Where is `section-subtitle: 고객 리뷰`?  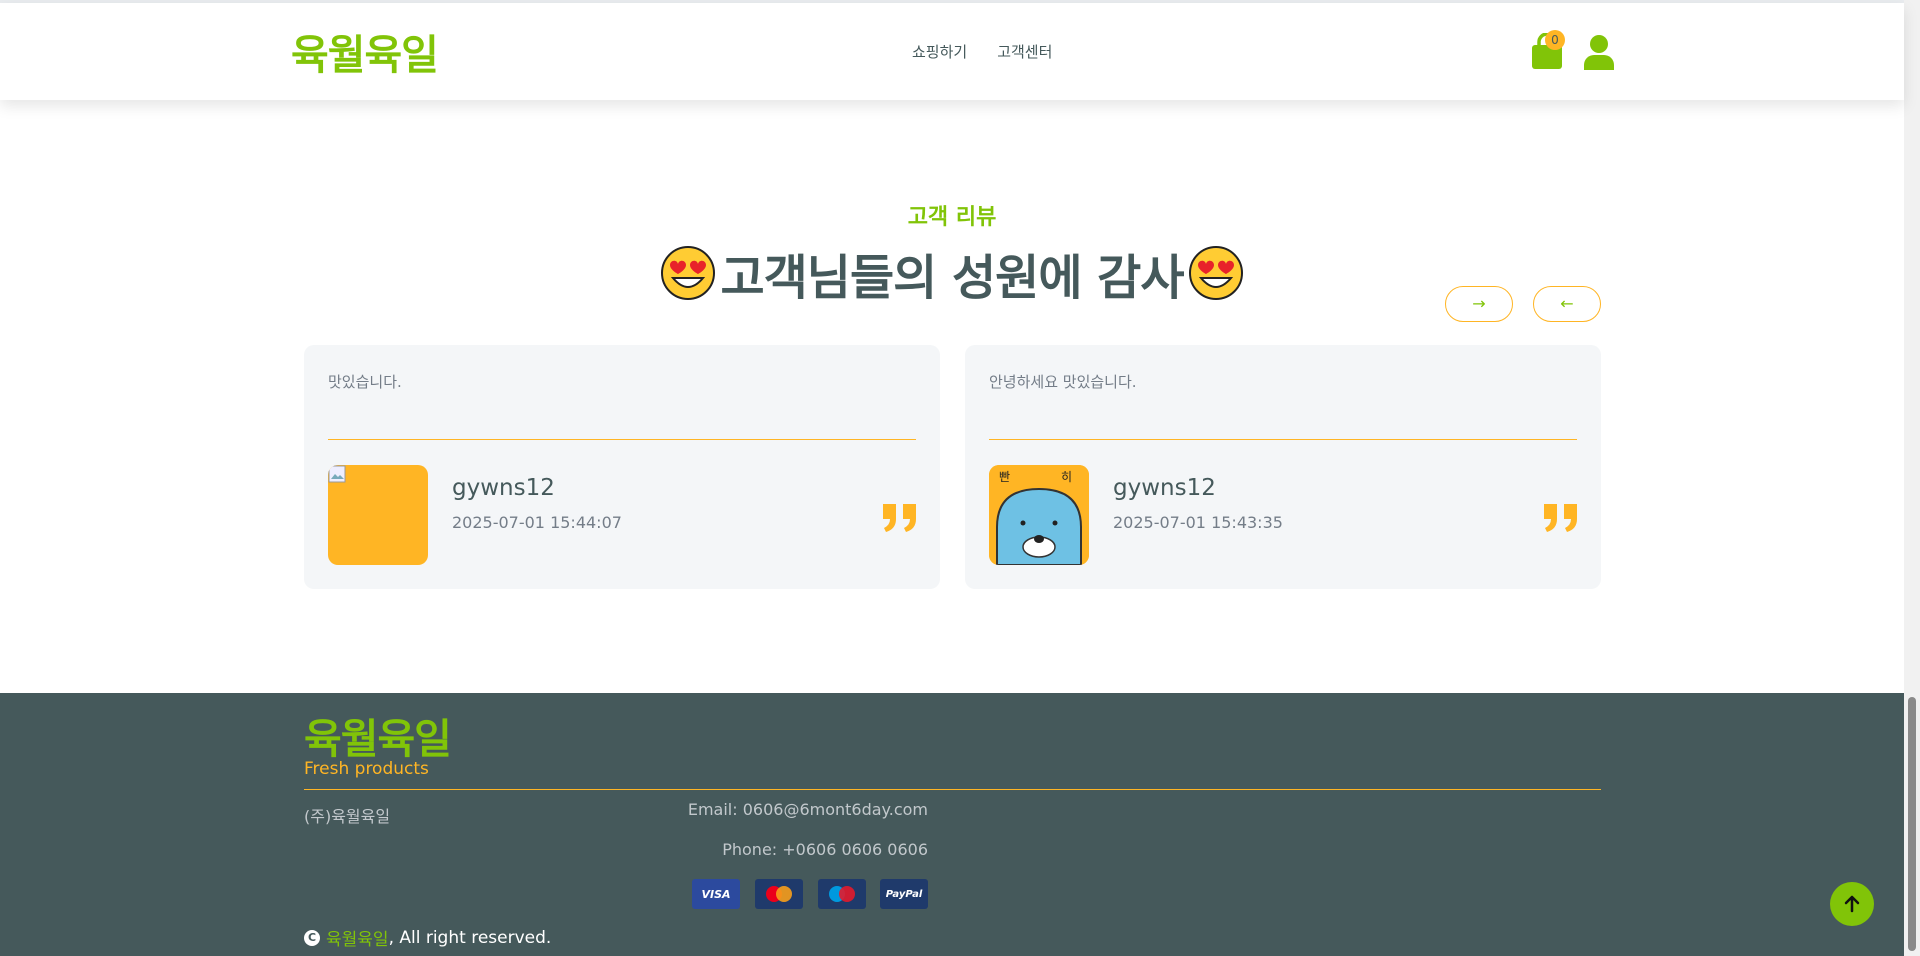 section-subtitle: 고객 리뷰 is located at coordinates (952, 217).